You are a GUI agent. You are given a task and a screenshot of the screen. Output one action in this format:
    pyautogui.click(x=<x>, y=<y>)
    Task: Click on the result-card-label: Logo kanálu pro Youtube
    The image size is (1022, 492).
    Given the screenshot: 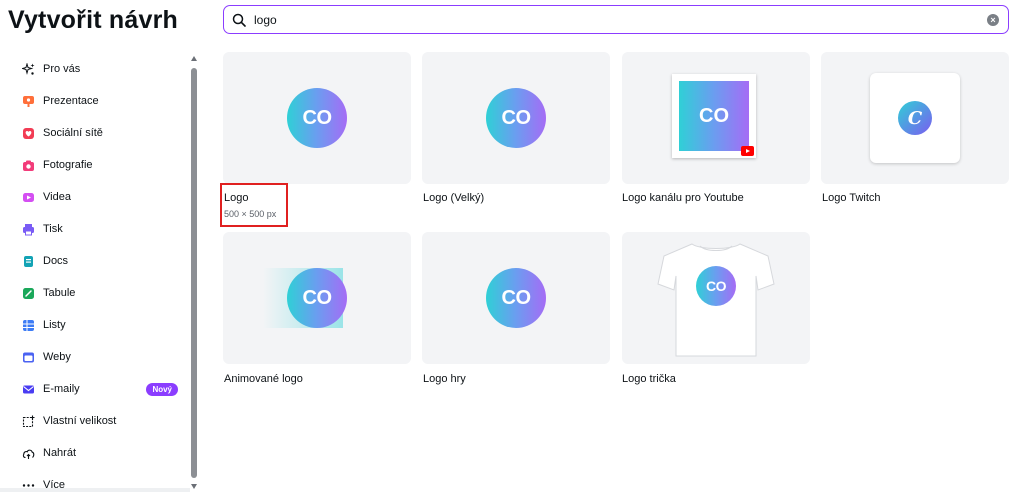 What is the action you would take?
    pyautogui.click(x=683, y=198)
    